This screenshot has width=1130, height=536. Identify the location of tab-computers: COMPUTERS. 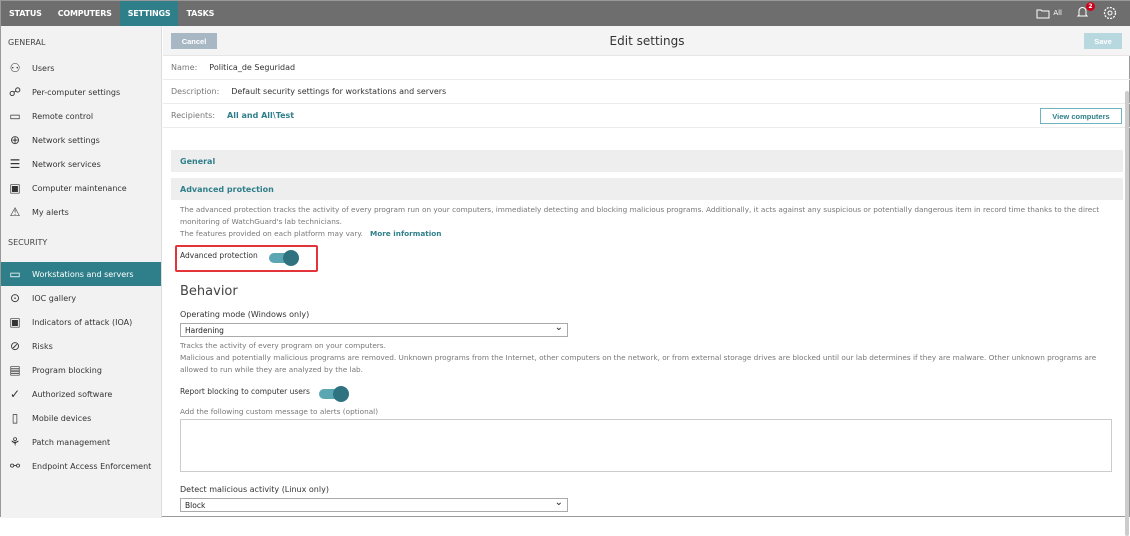
(85, 13).